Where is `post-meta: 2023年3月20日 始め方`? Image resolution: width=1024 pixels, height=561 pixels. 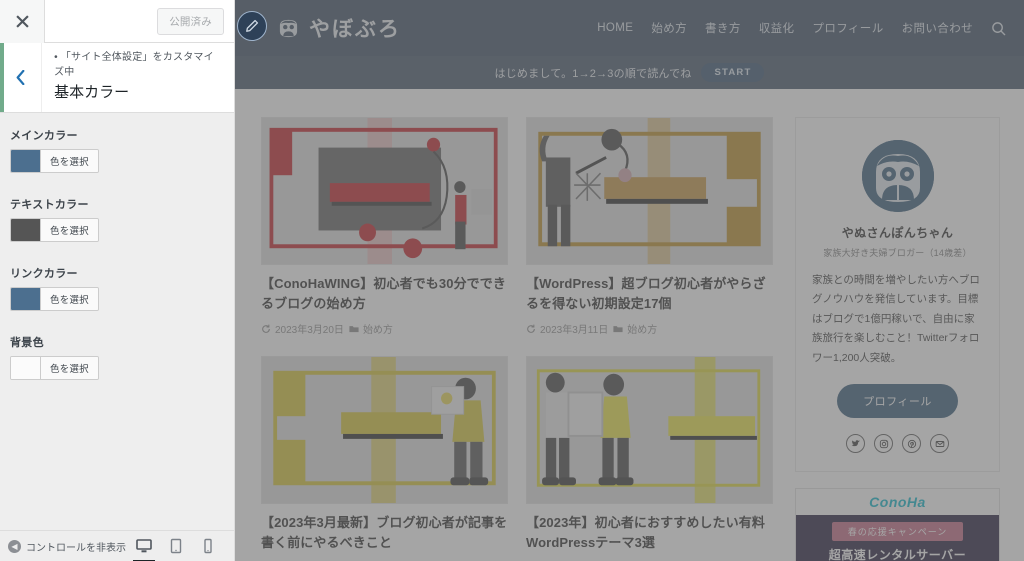 post-meta: 2023年3月20日 始め方 is located at coordinates (384, 328).